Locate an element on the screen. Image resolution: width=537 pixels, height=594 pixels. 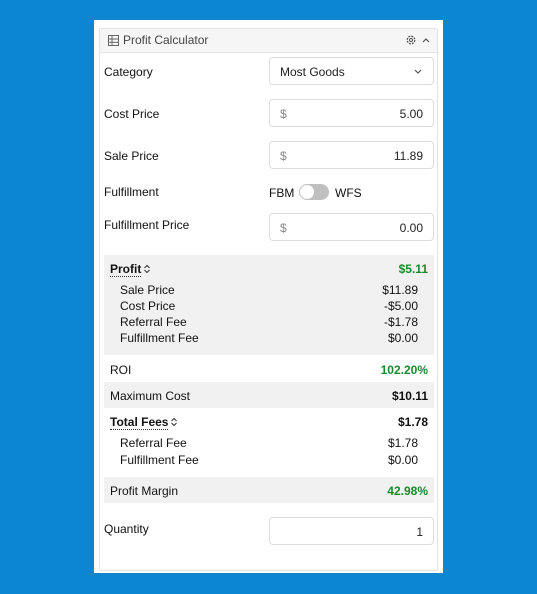
panel-header: Profit Calculator is located at coordinates (268, 41).